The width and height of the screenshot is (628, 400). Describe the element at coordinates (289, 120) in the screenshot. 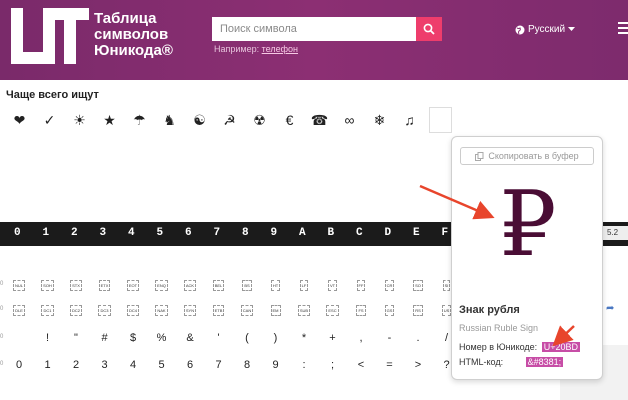

I see `frequent-symbol: €` at that location.